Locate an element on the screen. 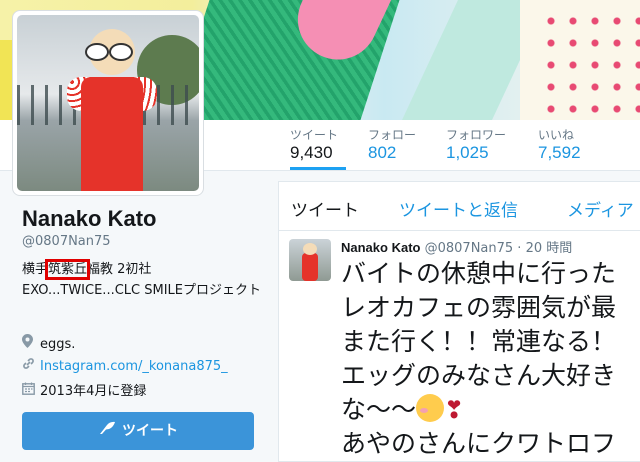  stat-value: 1,025 is located at coordinates (467, 152).